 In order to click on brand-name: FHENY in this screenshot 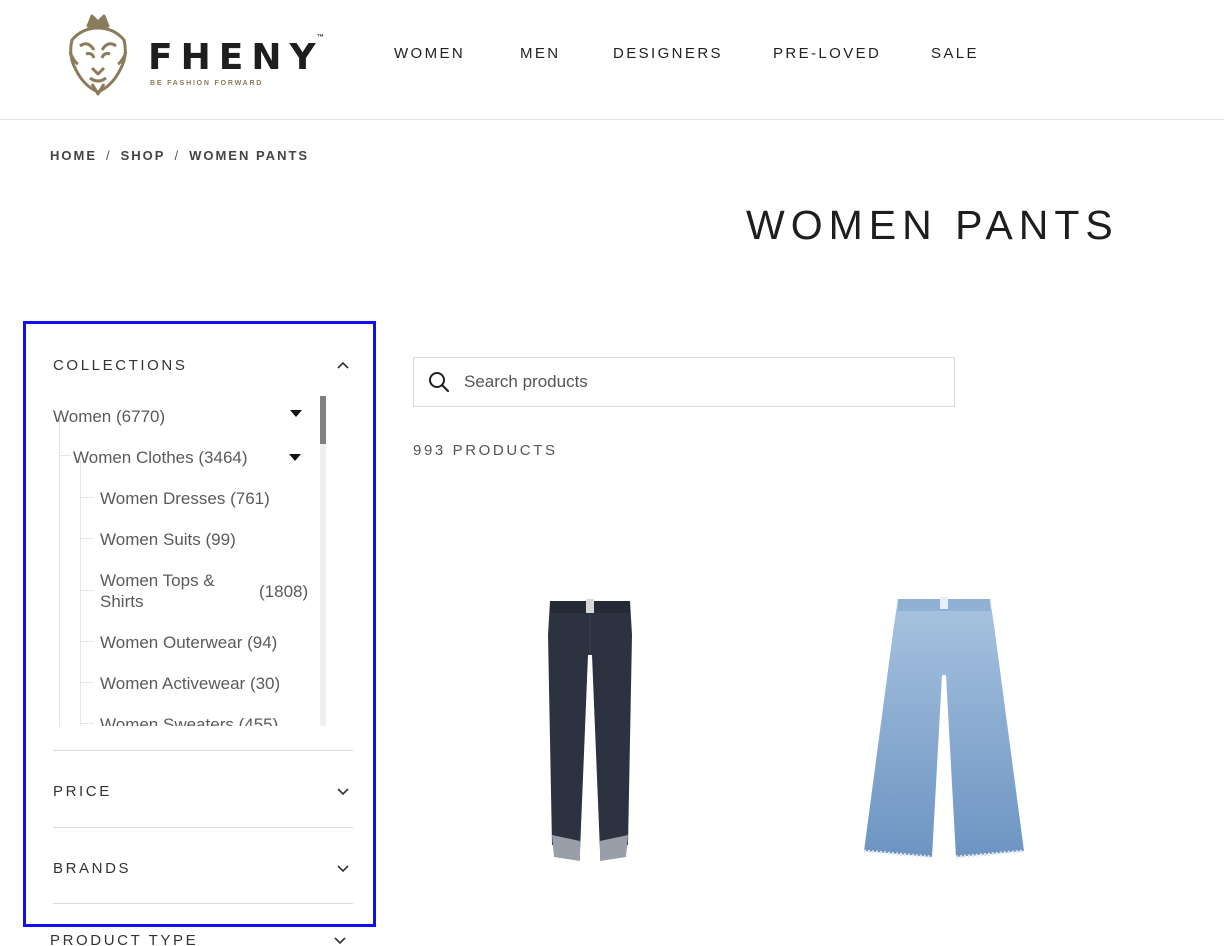, I will do `click(236, 57)`.